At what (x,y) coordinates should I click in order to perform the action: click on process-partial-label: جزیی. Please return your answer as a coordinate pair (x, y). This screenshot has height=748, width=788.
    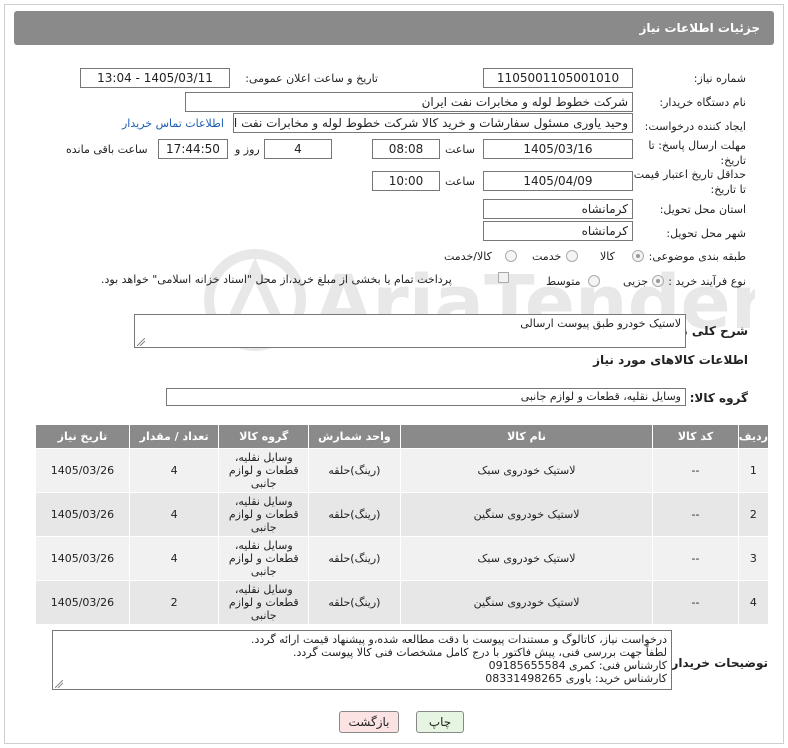
    Looking at the image, I should click on (636, 281).